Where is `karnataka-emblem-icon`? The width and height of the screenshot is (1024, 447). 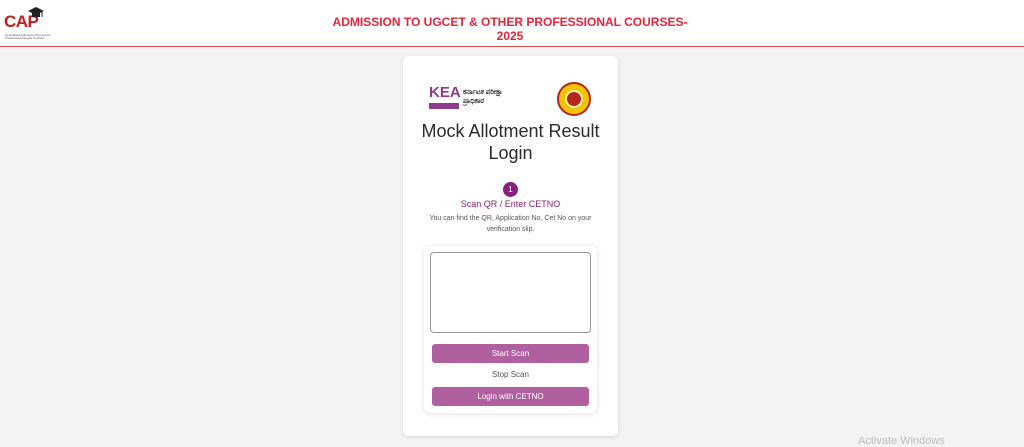
karnataka-emblem-icon is located at coordinates (574, 99).